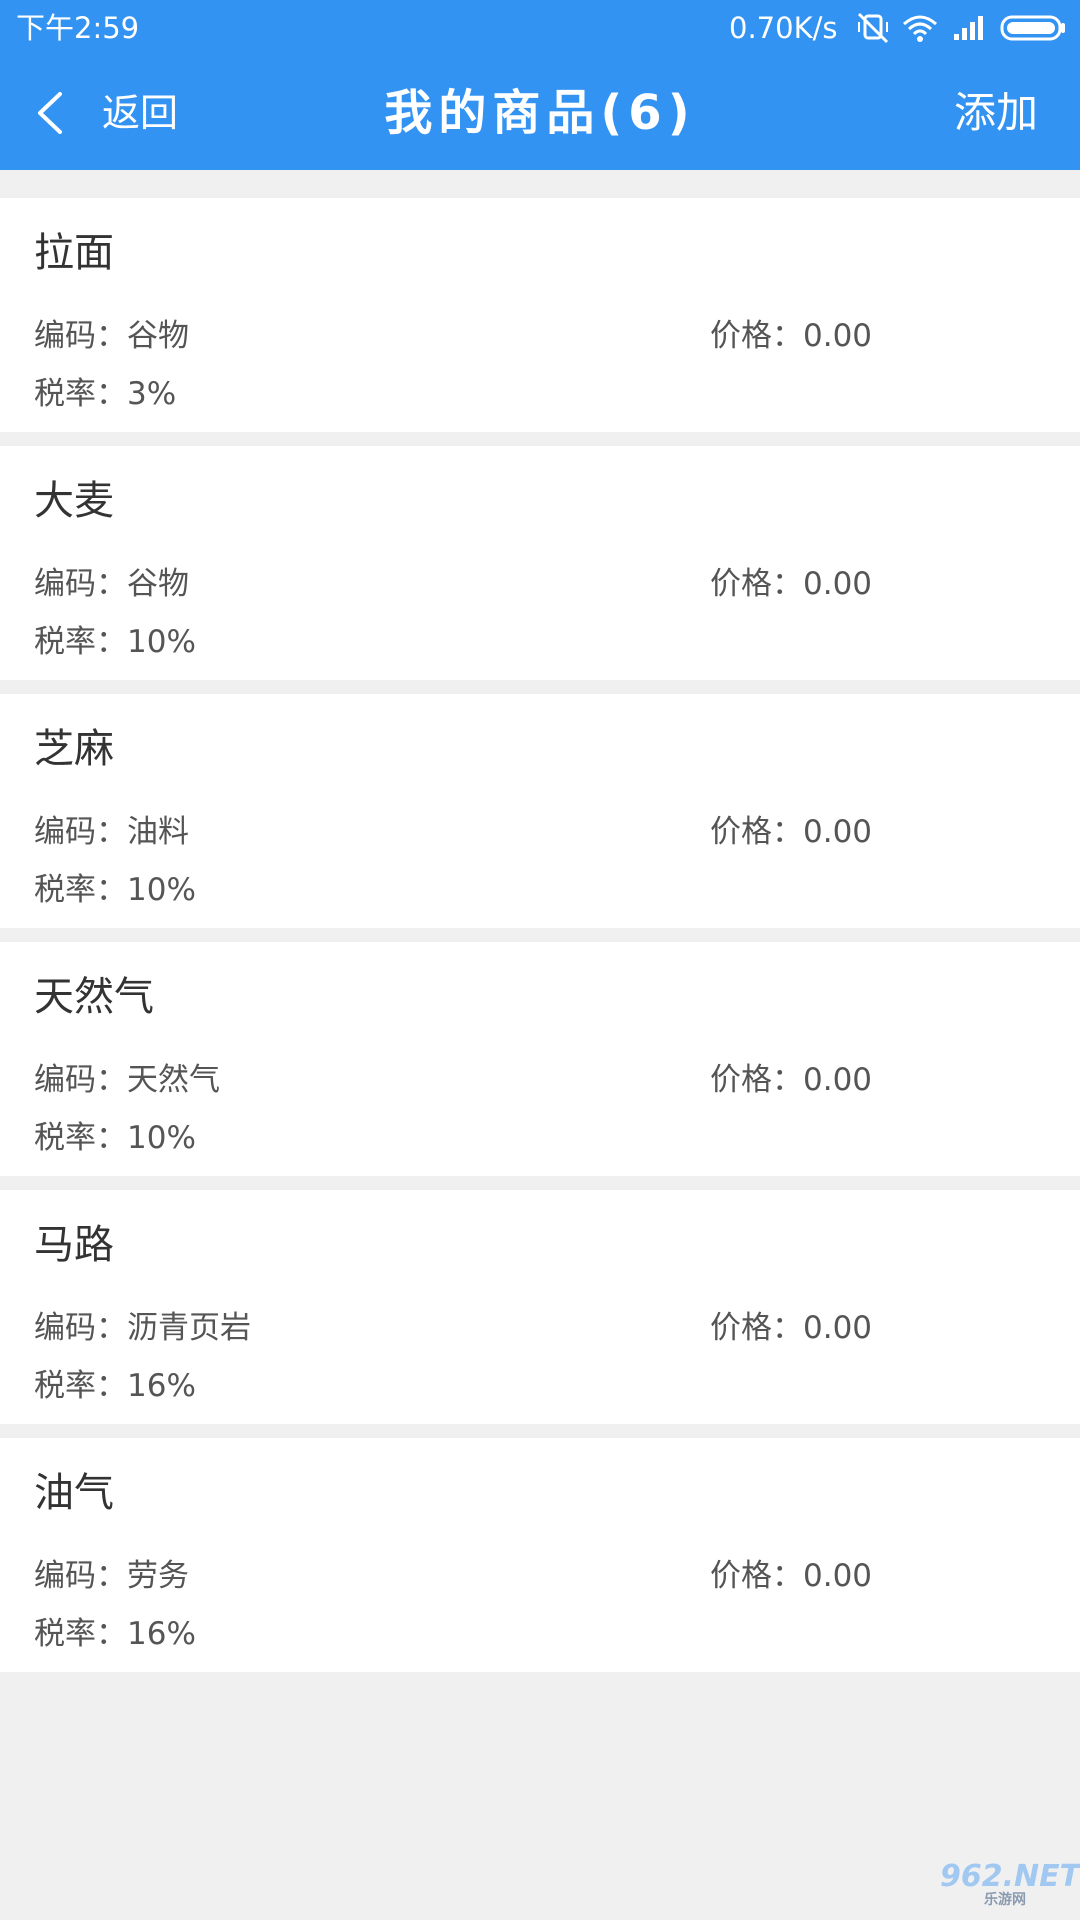 The height and width of the screenshot is (1920, 1080). Describe the element at coordinates (140, 113) in the screenshot. I see `back-label: 返回` at that location.